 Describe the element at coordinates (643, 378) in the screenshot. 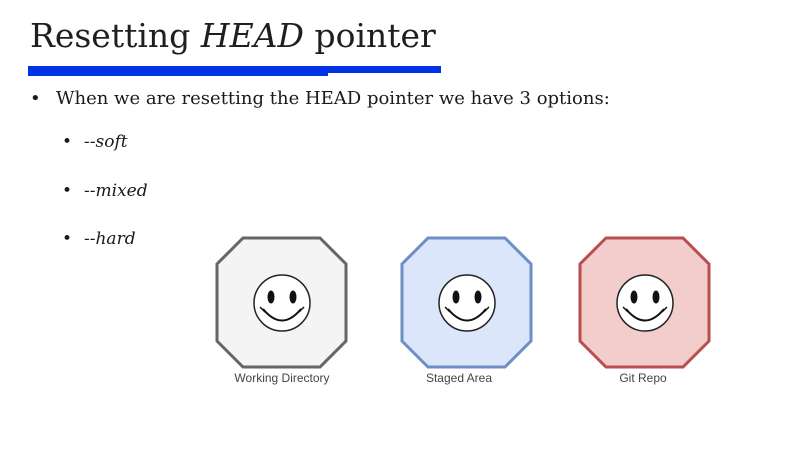

I see `stage-label: Git Repo` at that location.